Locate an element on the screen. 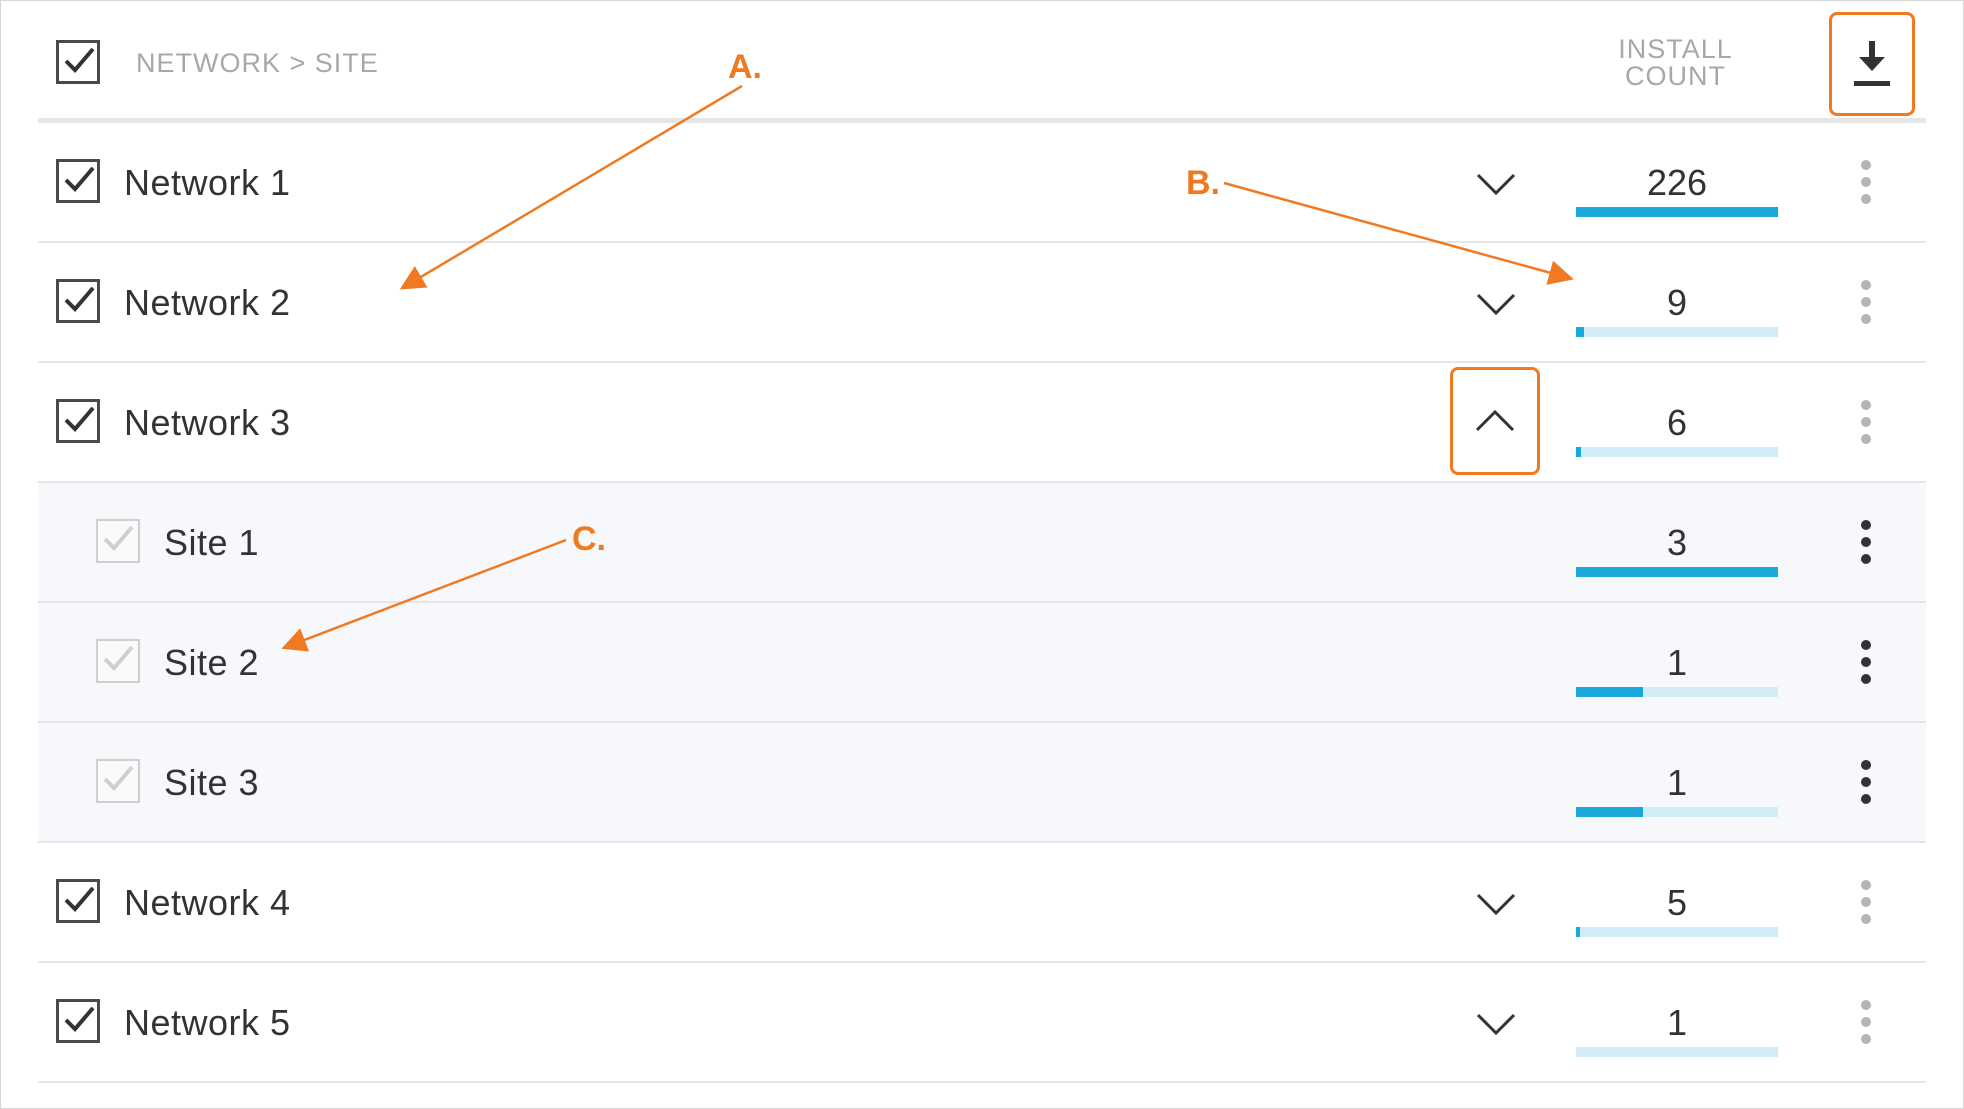  network-row: Network 2 9 is located at coordinates (982, 303).